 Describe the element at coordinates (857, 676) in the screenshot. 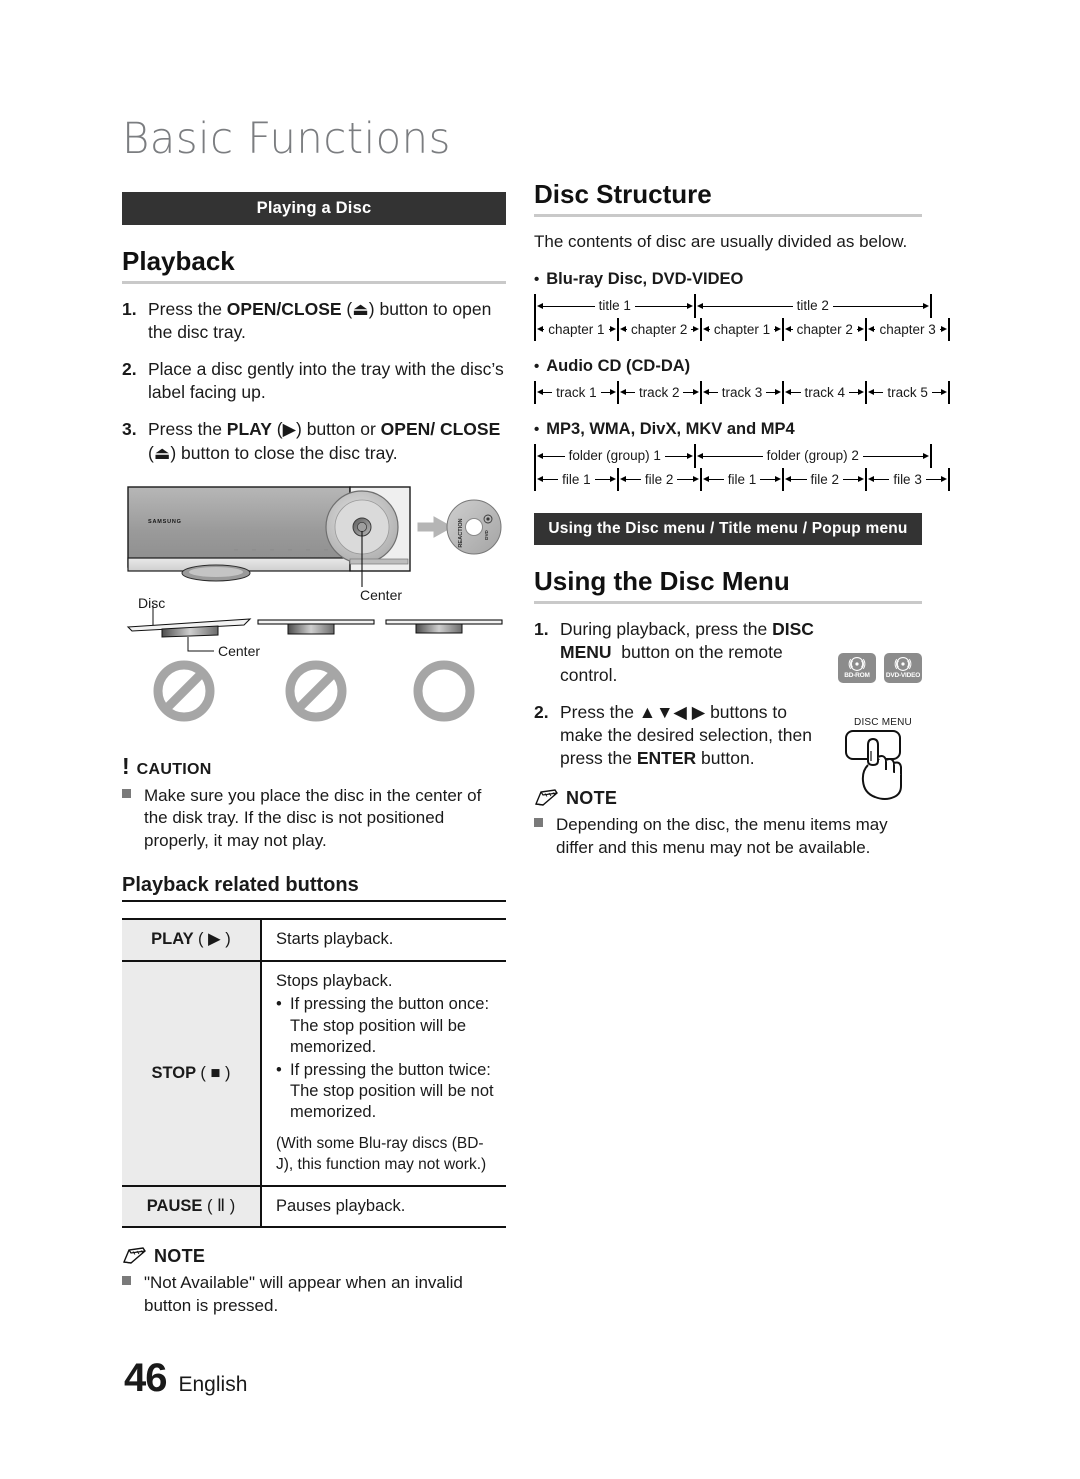

I see `badge-label: BD-ROM` at that location.